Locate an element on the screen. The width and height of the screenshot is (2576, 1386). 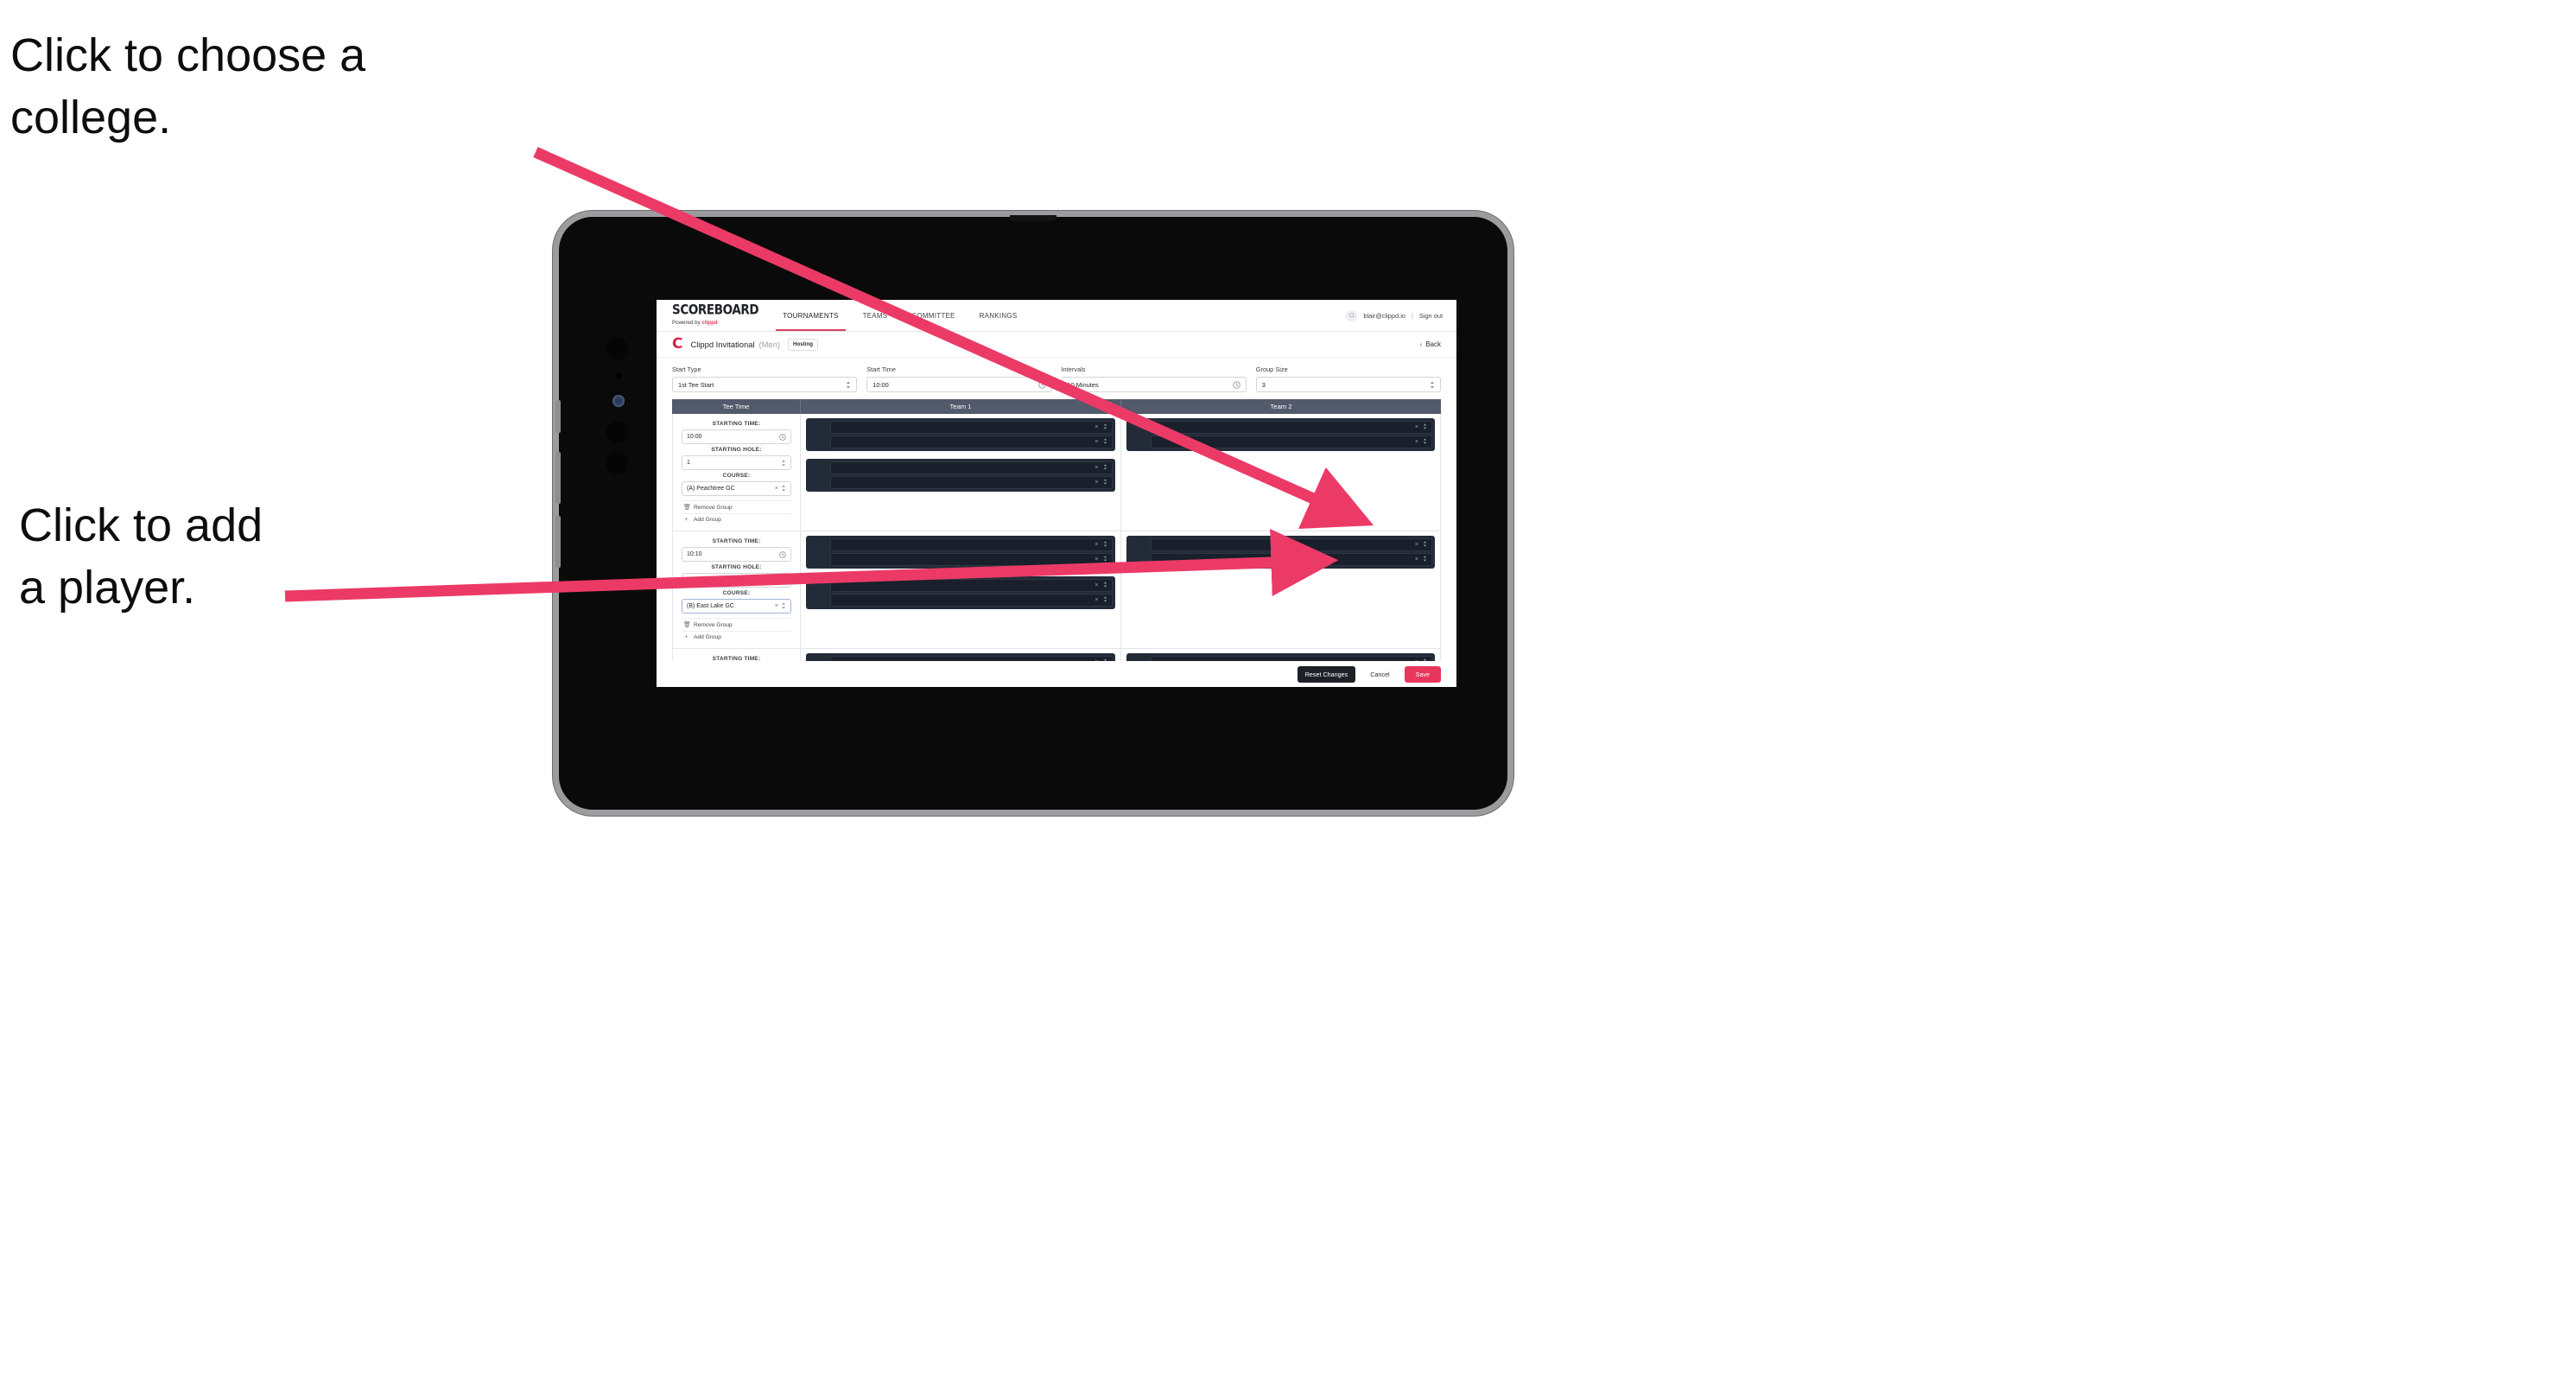
starting-time-label: STARTING TIME: is located at coordinates (736, 424).